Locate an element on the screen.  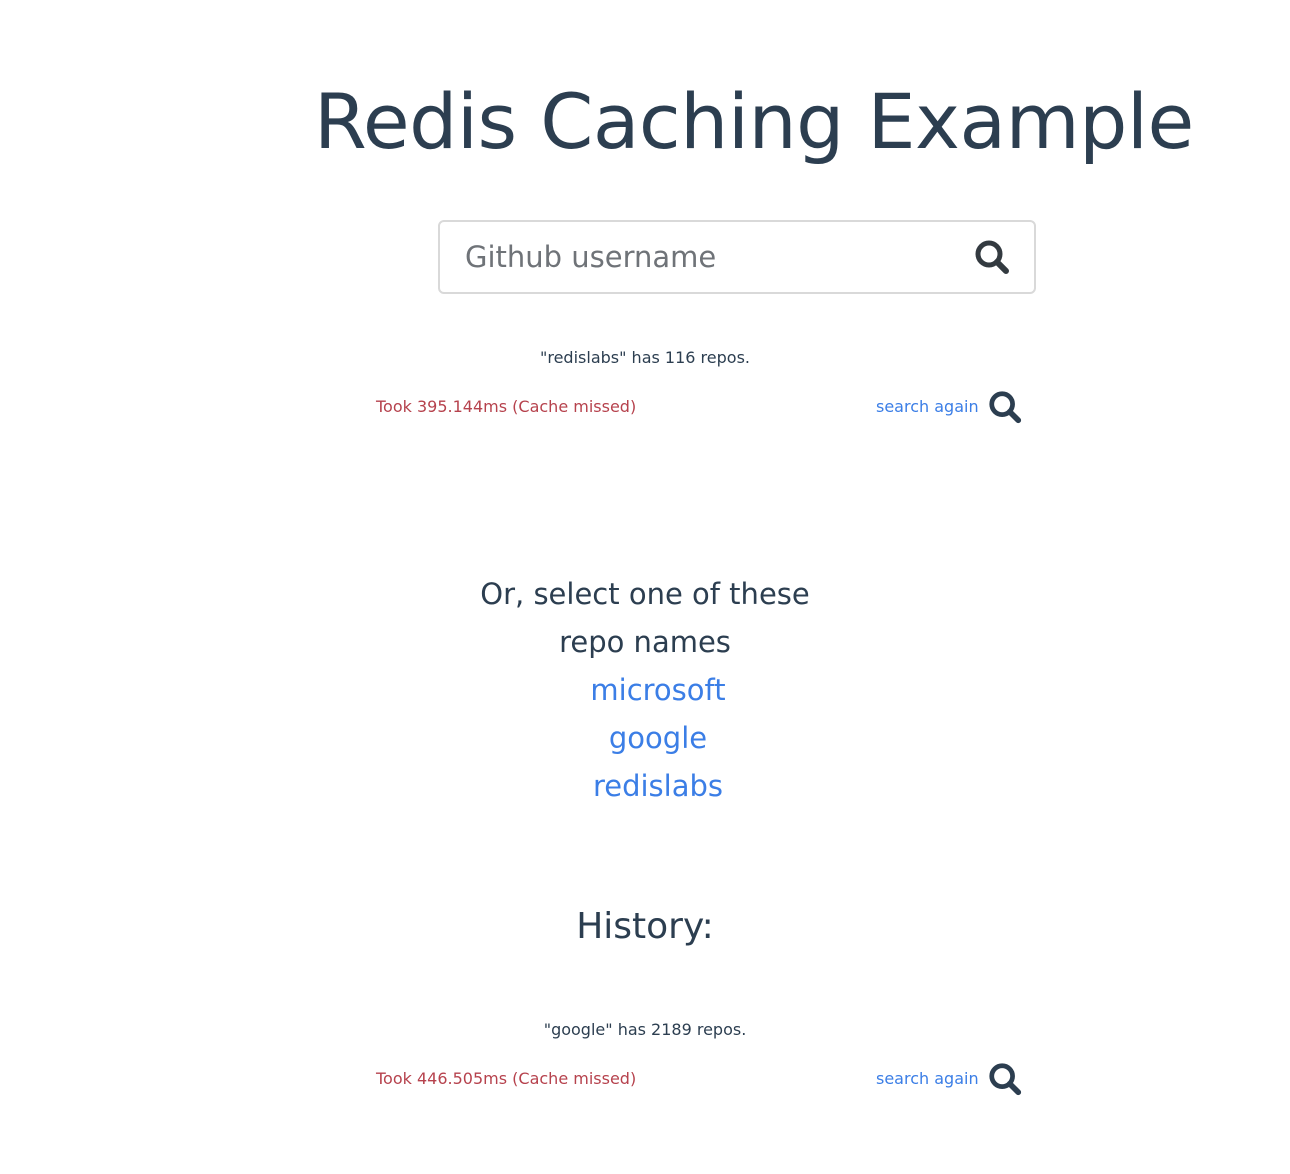
page-title: Redis Caching Example is located at coordinates (754, 121).